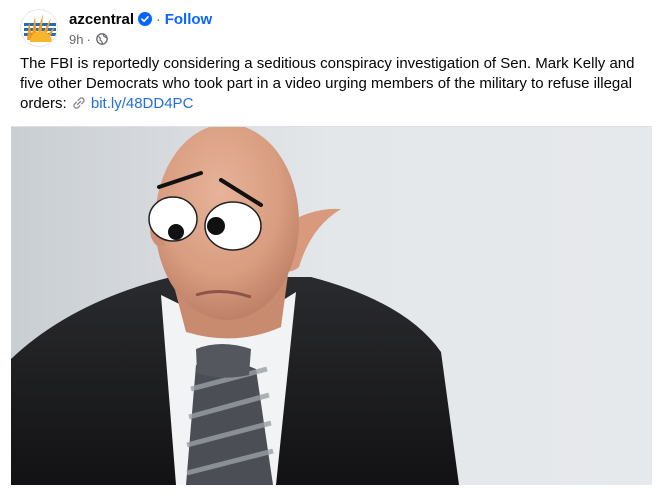  What do you see at coordinates (101, 19) in the screenshot?
I see `page-name: azcentral` at bounding box center [101, 19].